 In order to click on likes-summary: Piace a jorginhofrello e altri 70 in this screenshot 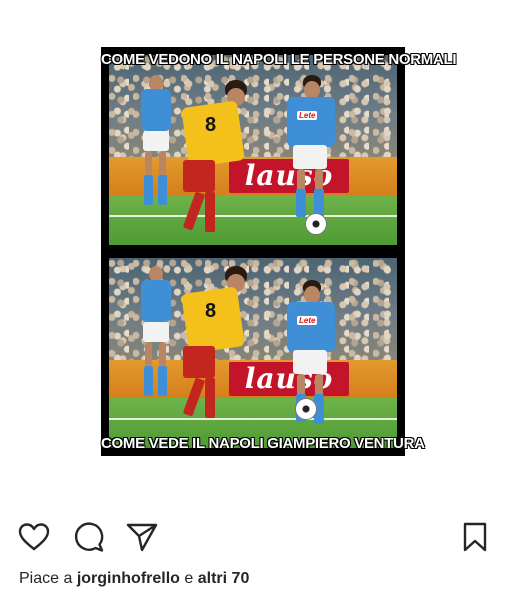, I will do `click(134, 579)`.